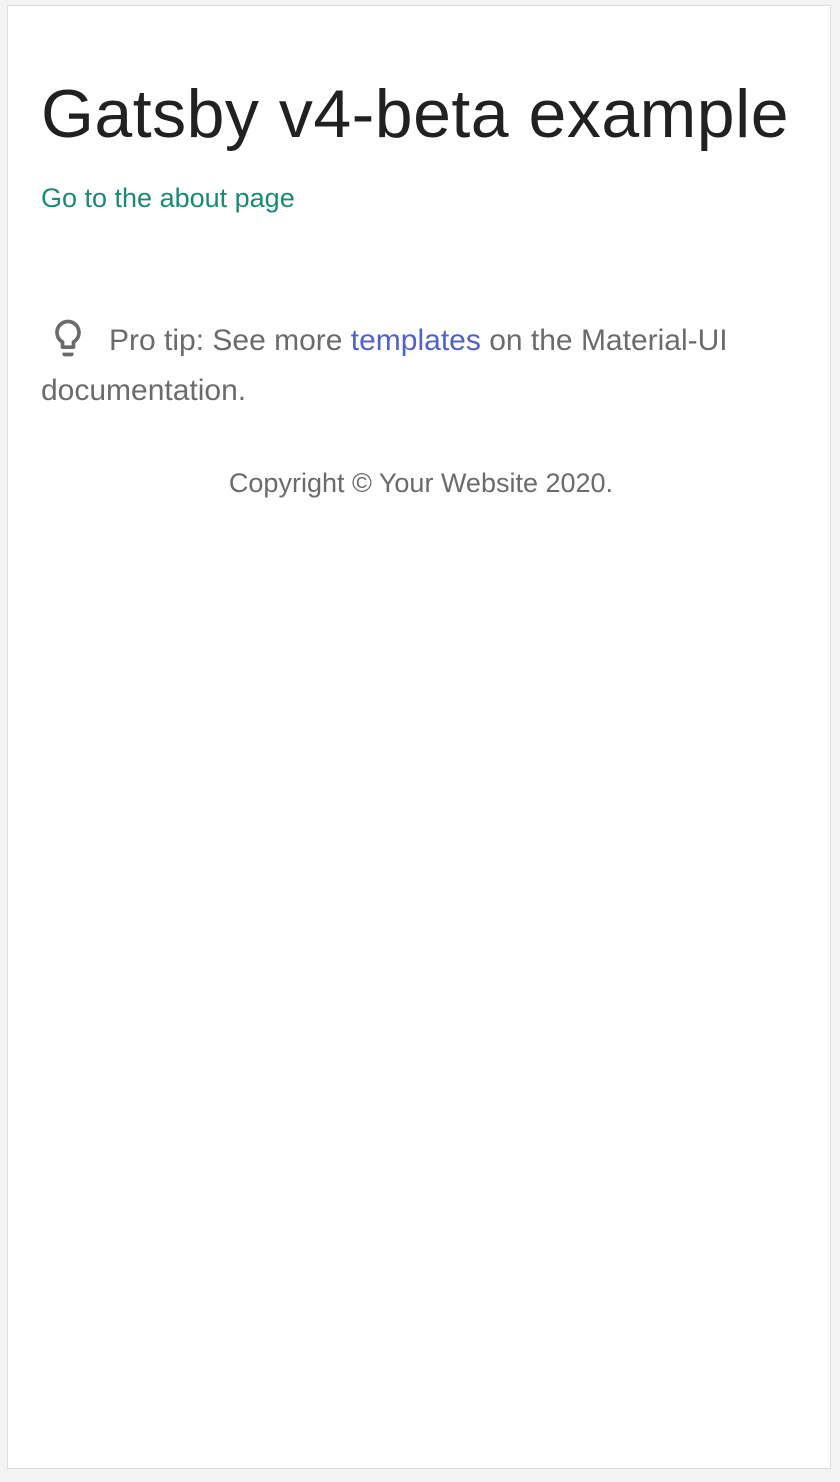 The image size is (840, 1482). Describe the element at coordinates (168, 198) in the screenshot. I see `about-page-link: Go to the about page` at that location.